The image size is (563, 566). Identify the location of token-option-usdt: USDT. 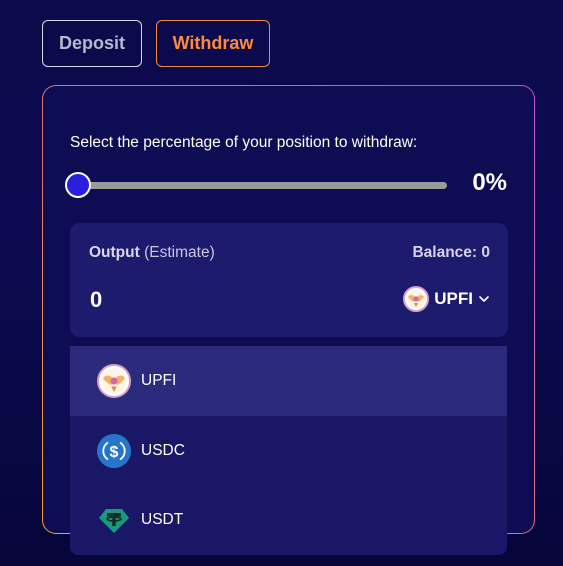
(288, 520).